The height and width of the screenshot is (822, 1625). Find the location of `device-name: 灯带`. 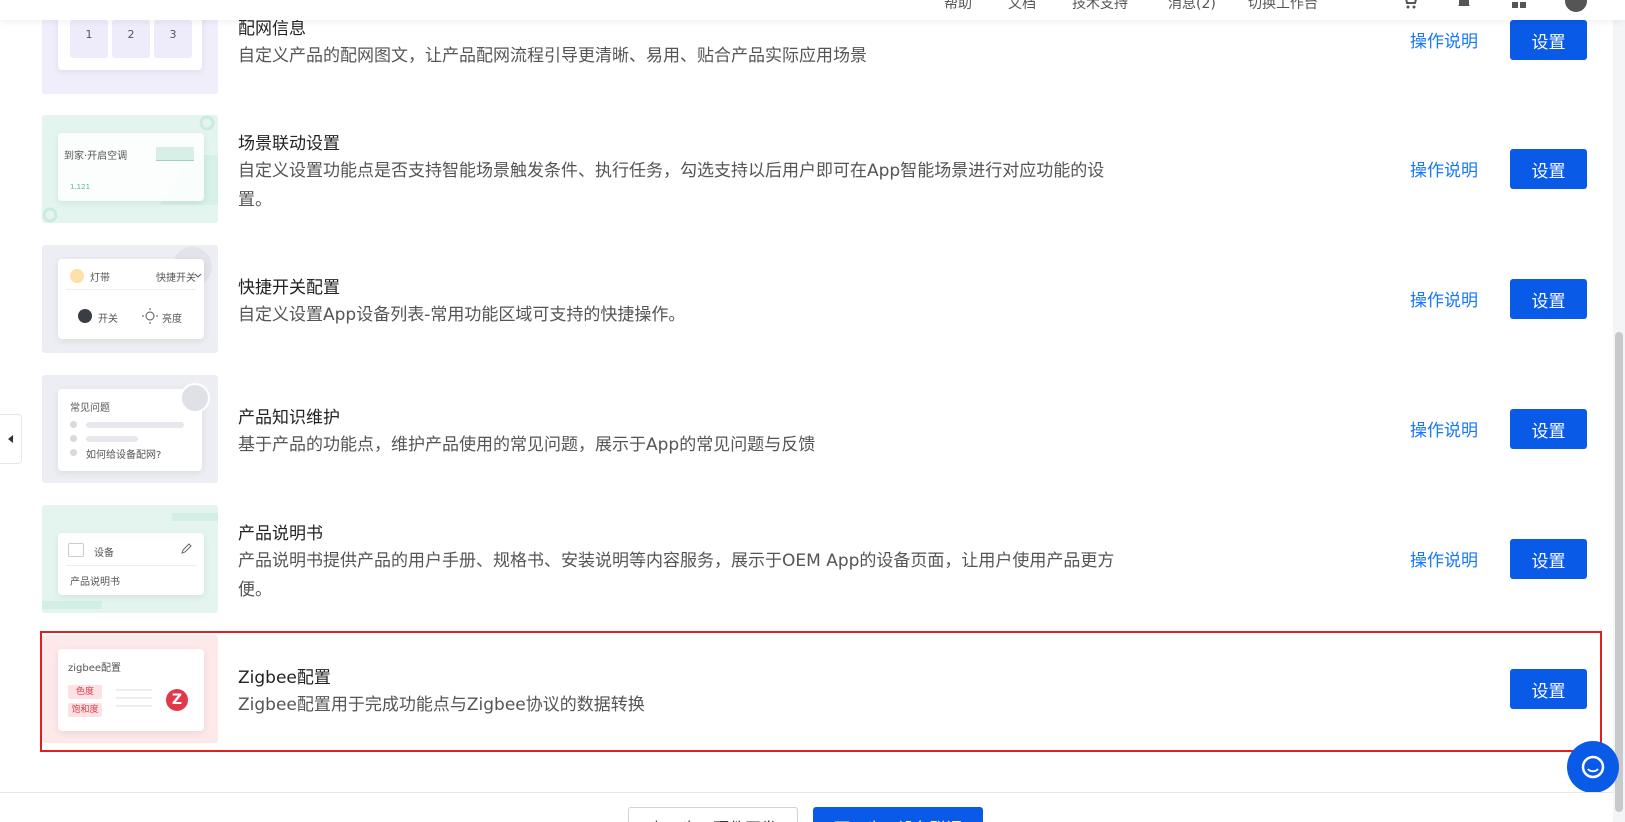

device-name: 灯带 is located at coordinates (100, 278).